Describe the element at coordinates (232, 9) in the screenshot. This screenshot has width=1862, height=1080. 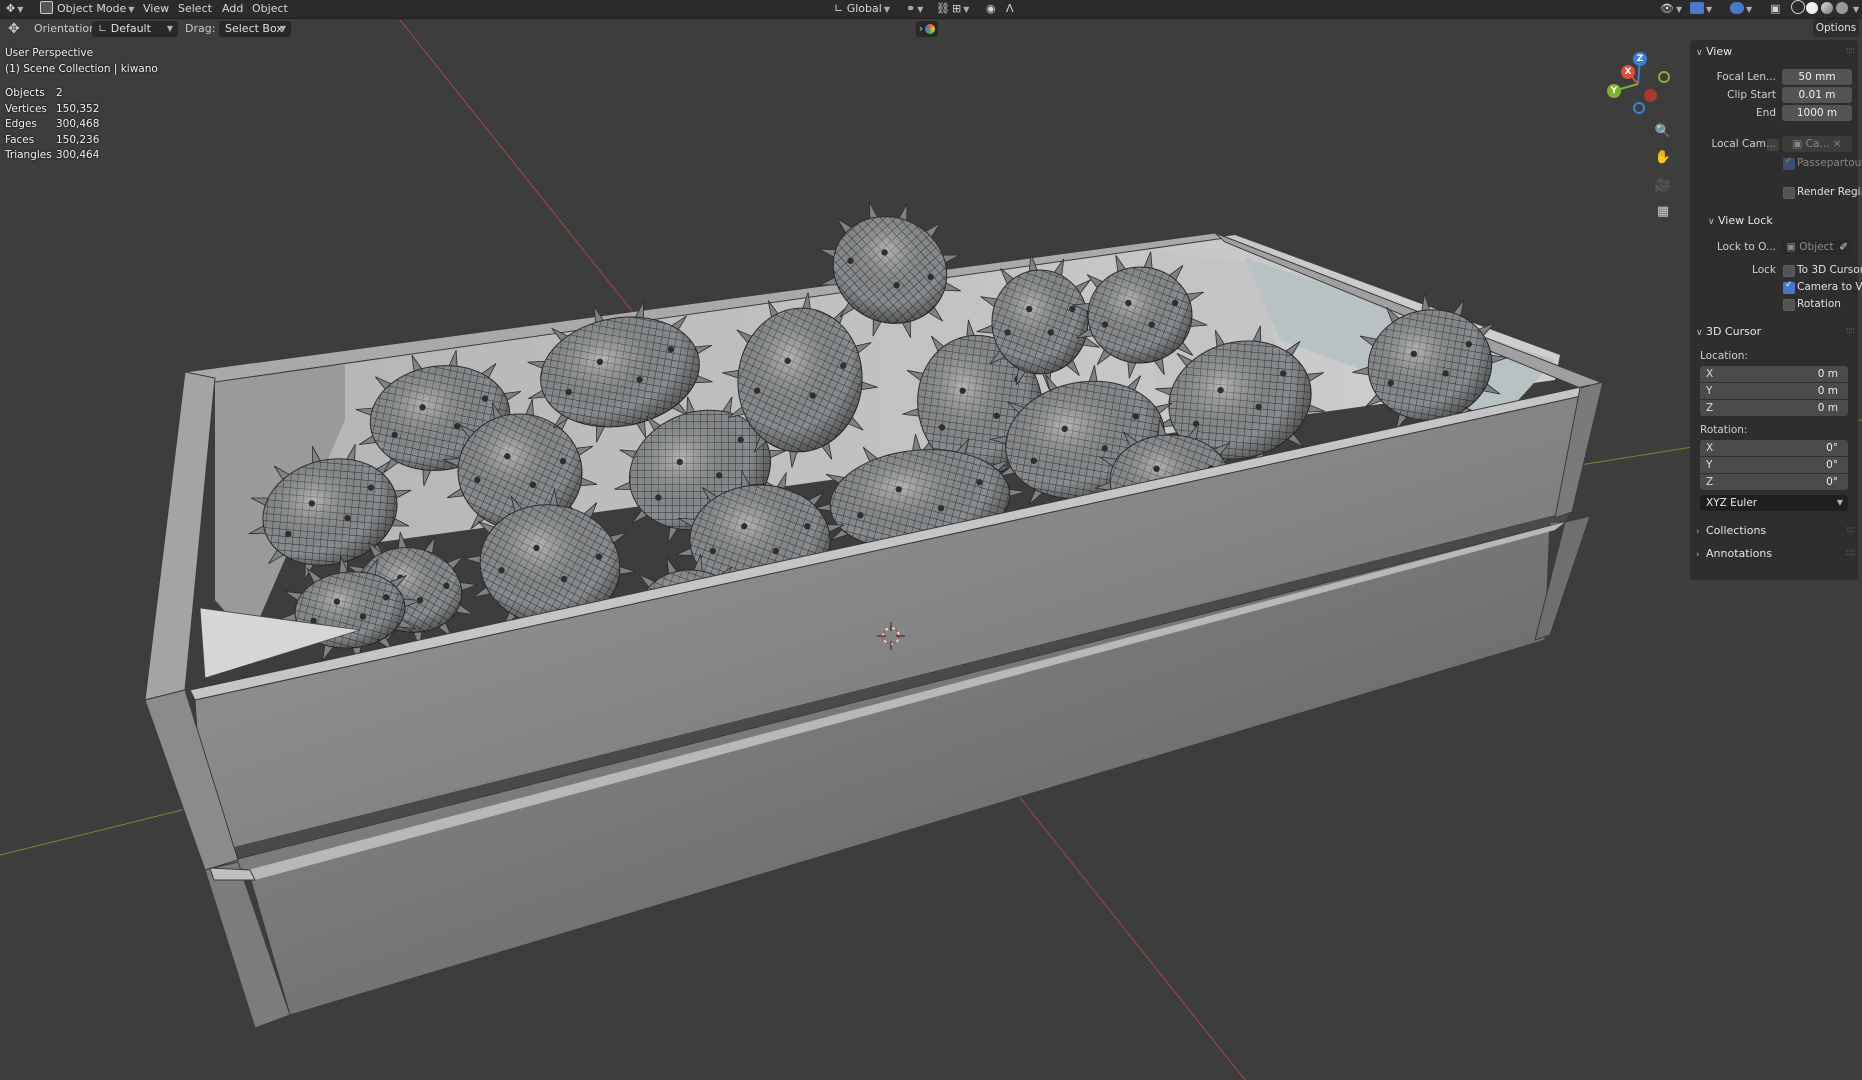
I see `menu-add: Add` at that location.